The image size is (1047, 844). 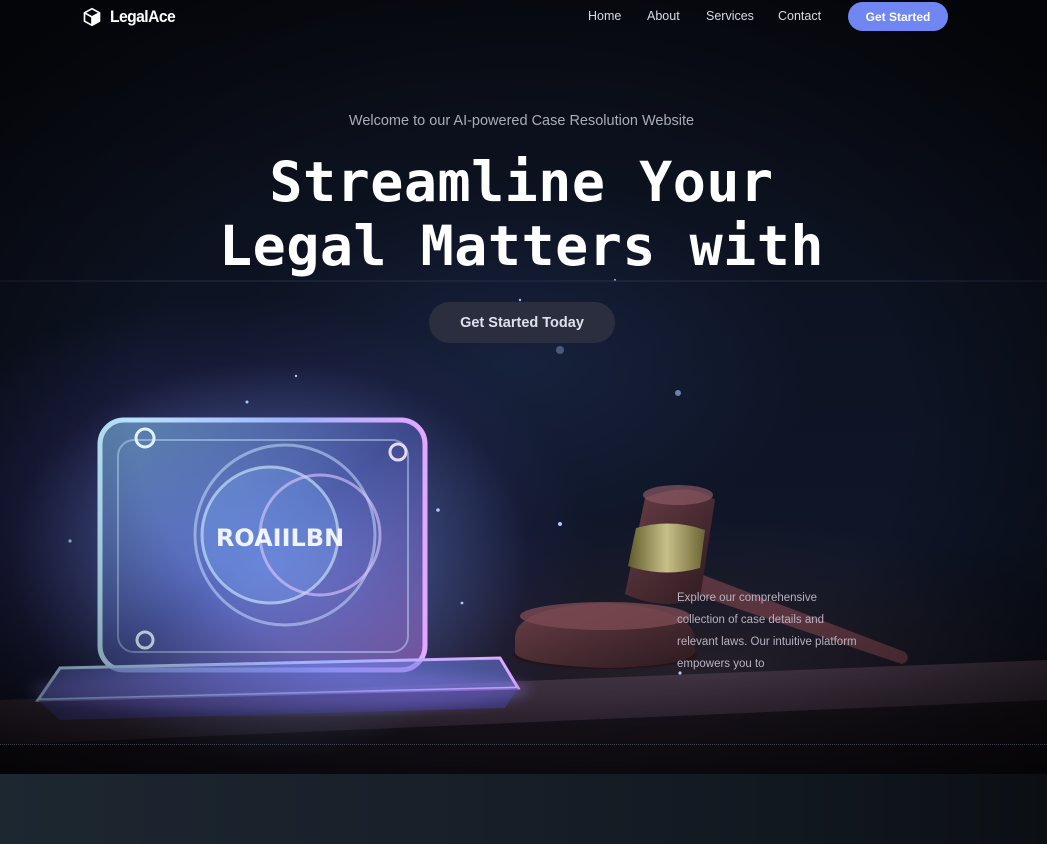 What do you see at coordinates (143, 16) in the screenshot?
I see `brand-name: LegalAce` at bounding box center [143, 16].